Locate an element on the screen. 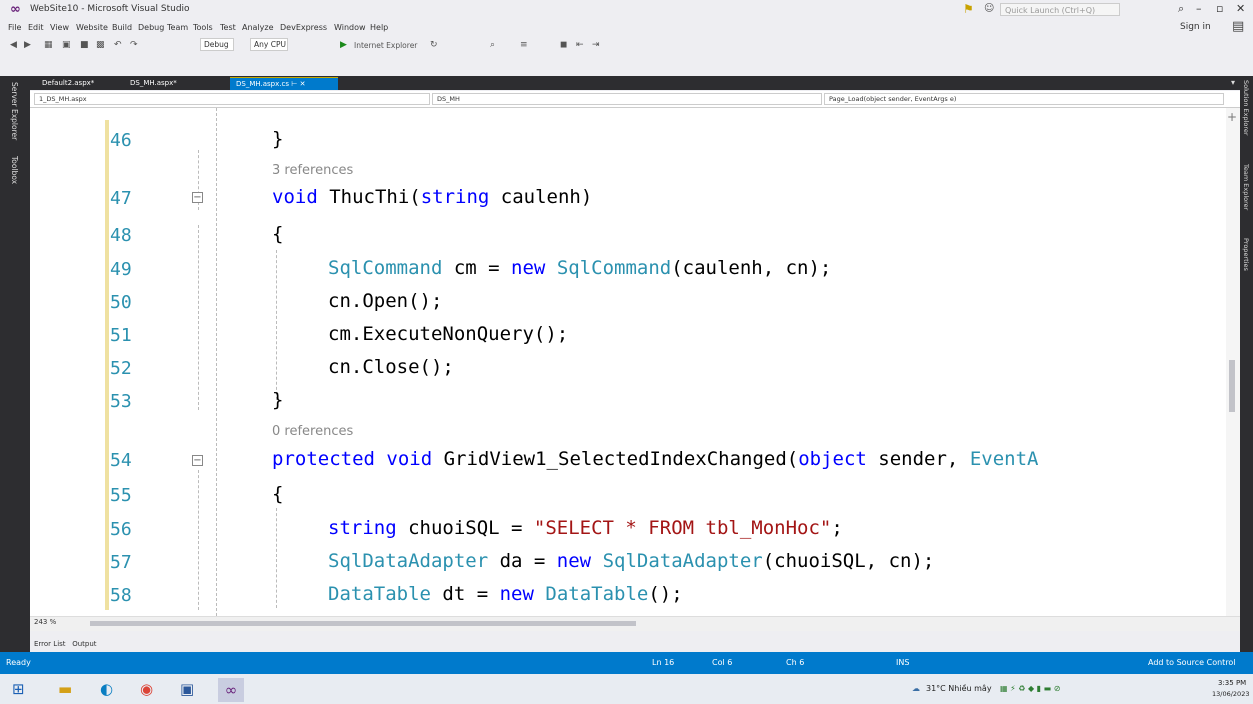 Image resolution: width=1253 pixels, height=704 pixels. project-dropdown: 1_DS_MH.aspx is located at coordinates (232, 99).